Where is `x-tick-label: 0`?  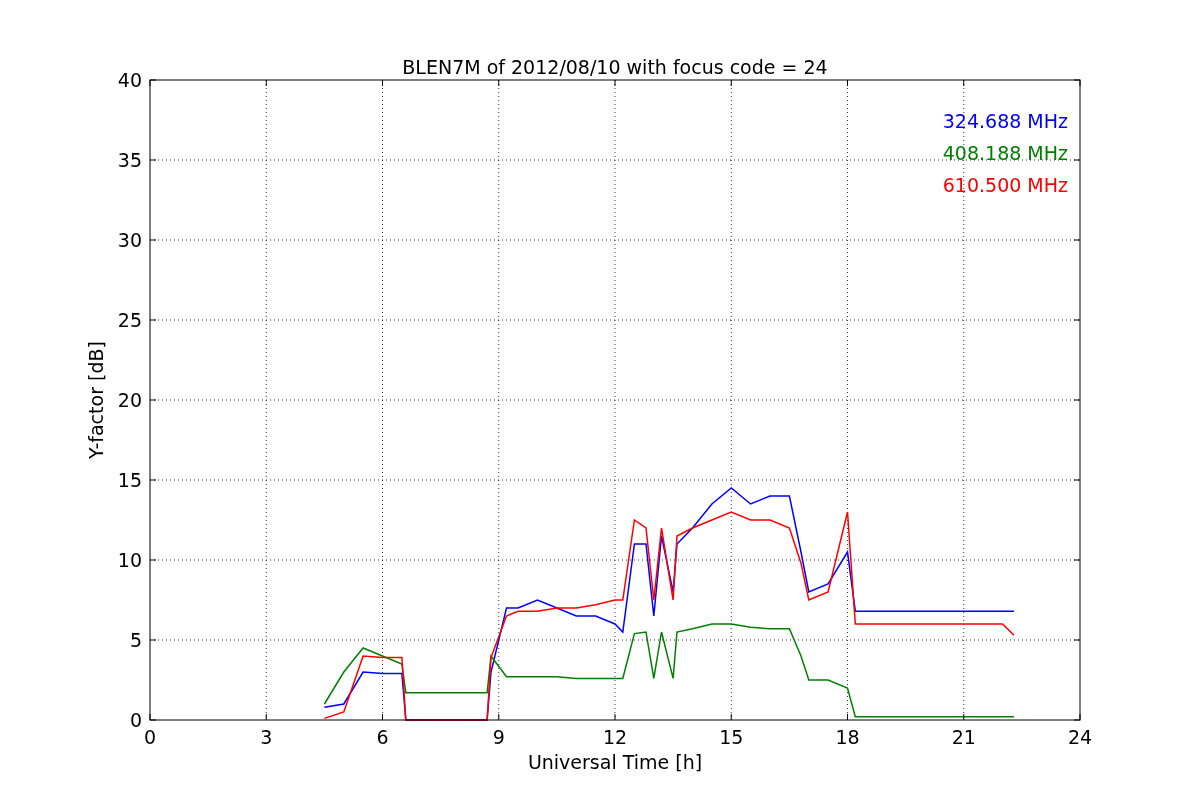
x-tick-label: 0 is located at coordinates (150, 737).